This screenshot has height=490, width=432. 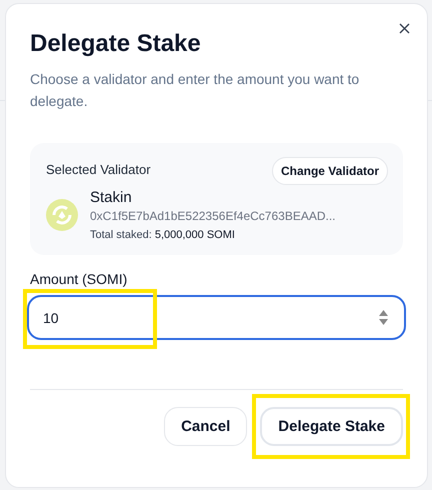 What do you see at coordinates (383, 317) in the screenshot?
I see `spinner-arrows-icon` at bounding box center [383, 317].